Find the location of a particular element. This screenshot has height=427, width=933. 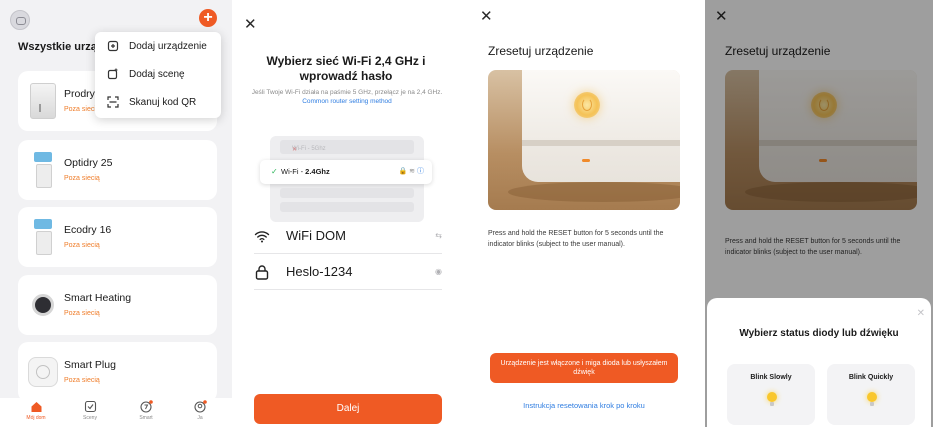

device-status: Poza sieci is located at coordinates (80, 109).